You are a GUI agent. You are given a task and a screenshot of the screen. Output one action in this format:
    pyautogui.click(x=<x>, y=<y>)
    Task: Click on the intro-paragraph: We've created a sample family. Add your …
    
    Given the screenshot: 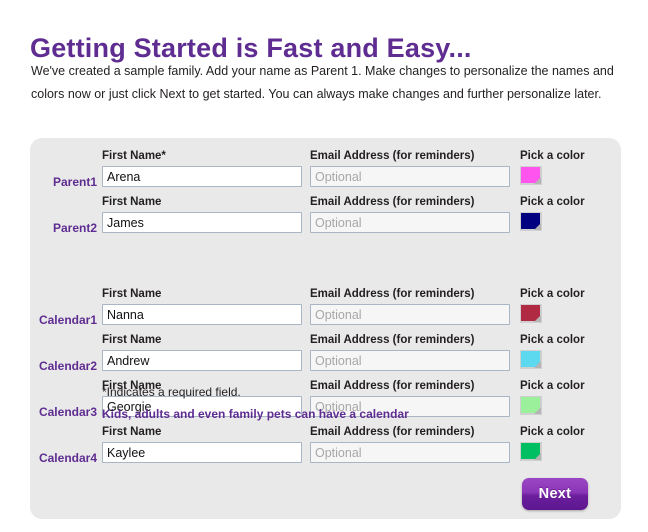 What is the action you would take?
    pyautogui.click(x=326, y=83)
    